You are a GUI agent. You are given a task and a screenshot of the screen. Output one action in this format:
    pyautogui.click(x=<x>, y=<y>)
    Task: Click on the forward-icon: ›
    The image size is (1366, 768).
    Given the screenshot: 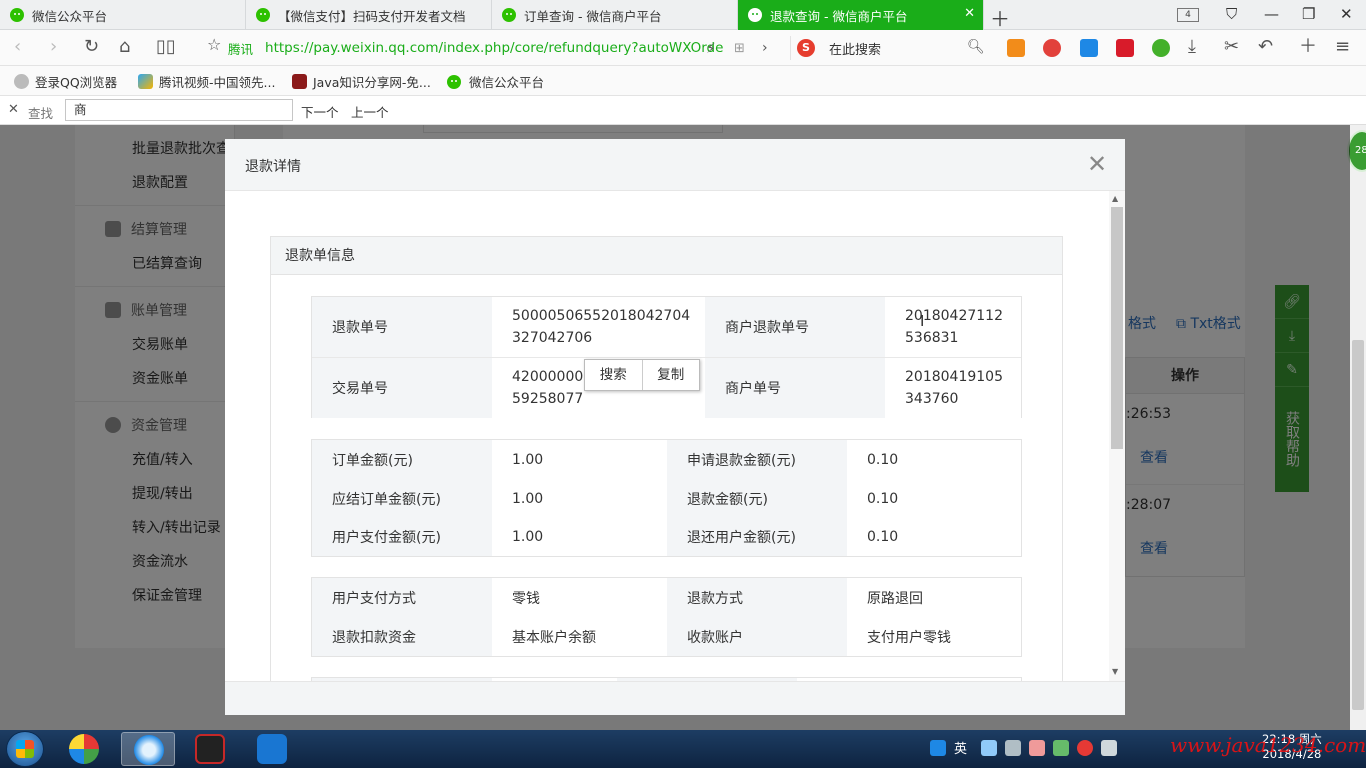 What is the action you would take?
    pyautogui.click(x=53, y=47)
    